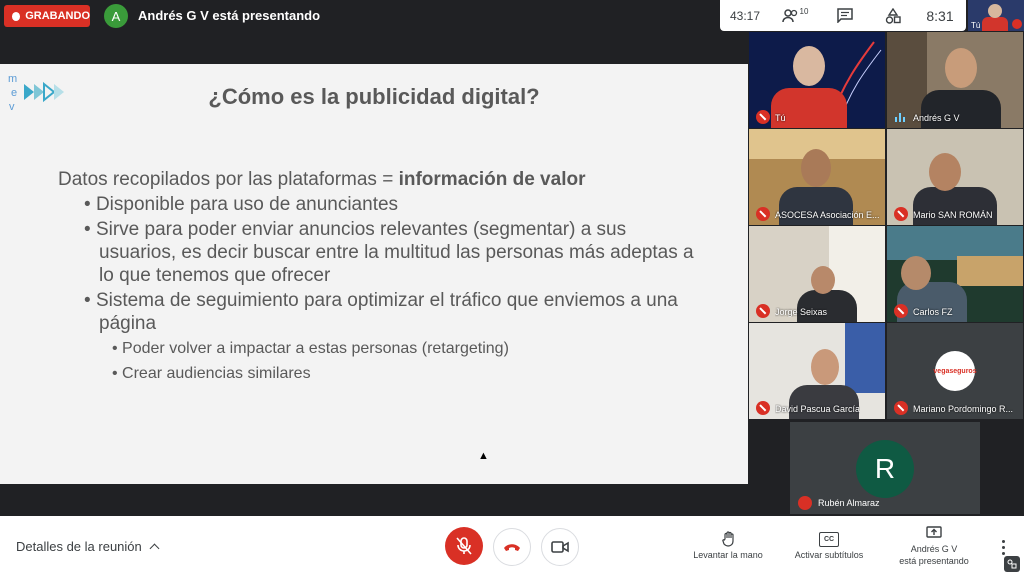 This screenshot has width=1024, height=576. What do you see at coordinates (934, 549) in the screenshot?
I see `presenting-label-line1: Andrés G V` at bounding box center [934, 549].